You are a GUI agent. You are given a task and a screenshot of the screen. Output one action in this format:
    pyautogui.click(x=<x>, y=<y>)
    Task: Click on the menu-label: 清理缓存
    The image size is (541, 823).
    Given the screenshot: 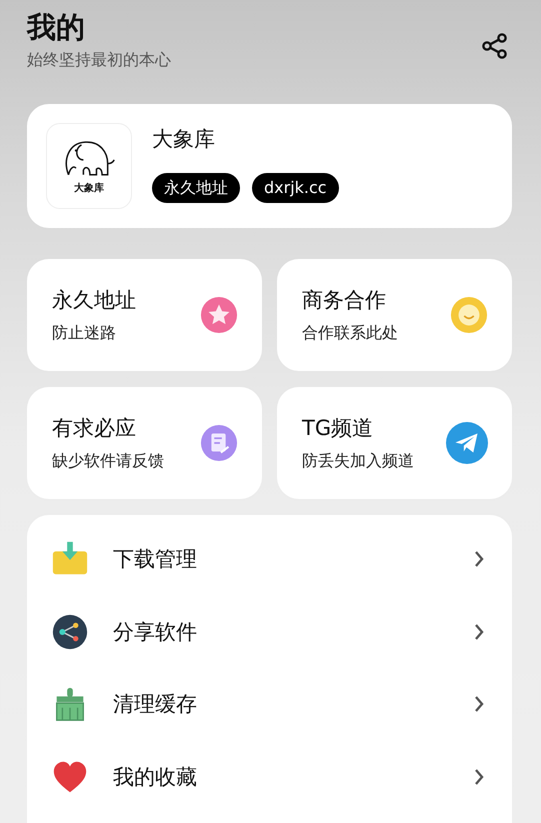 What is the action you would take?
    pyautogui.click(x=155, y=704)
    